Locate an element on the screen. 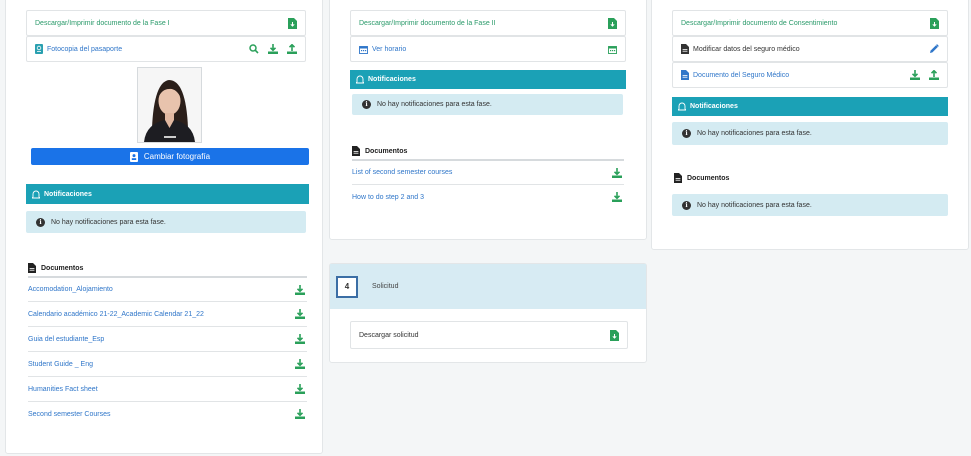 This screenshot has width=971, height=456. id-card-icon is located at coordinates (133, 156).